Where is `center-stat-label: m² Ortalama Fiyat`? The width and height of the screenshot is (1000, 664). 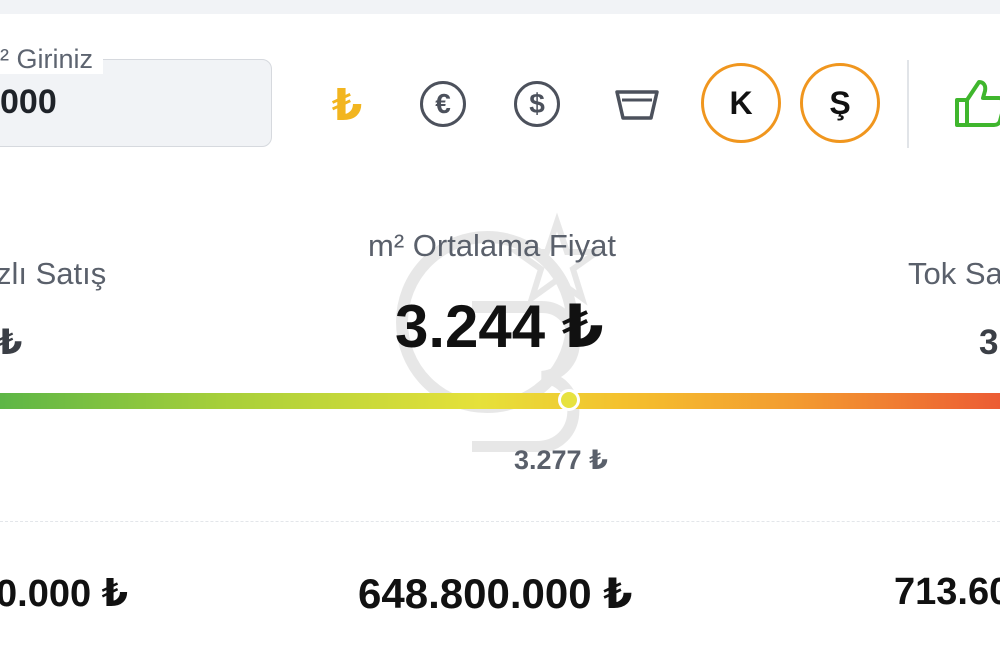
center-stat-label: m² Ortalama Fiyat is located at coordinates (492, 245).